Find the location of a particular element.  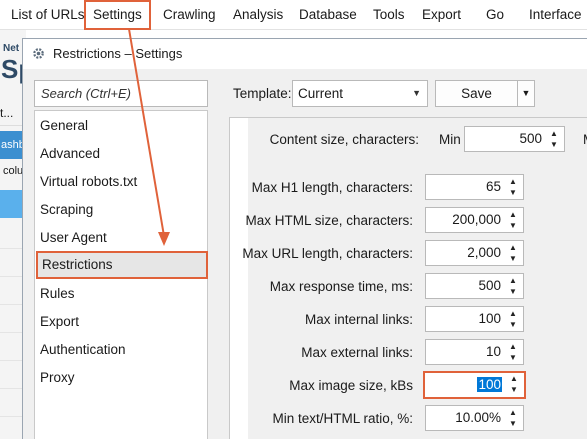

min-text-html-ratio-stepper: 10.00% ▲ ▼ is located at coordinates (474, 418).